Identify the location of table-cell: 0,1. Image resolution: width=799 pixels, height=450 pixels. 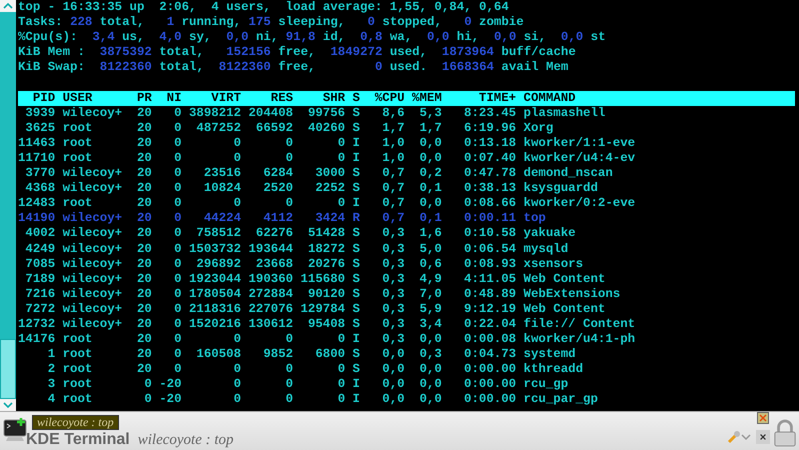
(430, 188).